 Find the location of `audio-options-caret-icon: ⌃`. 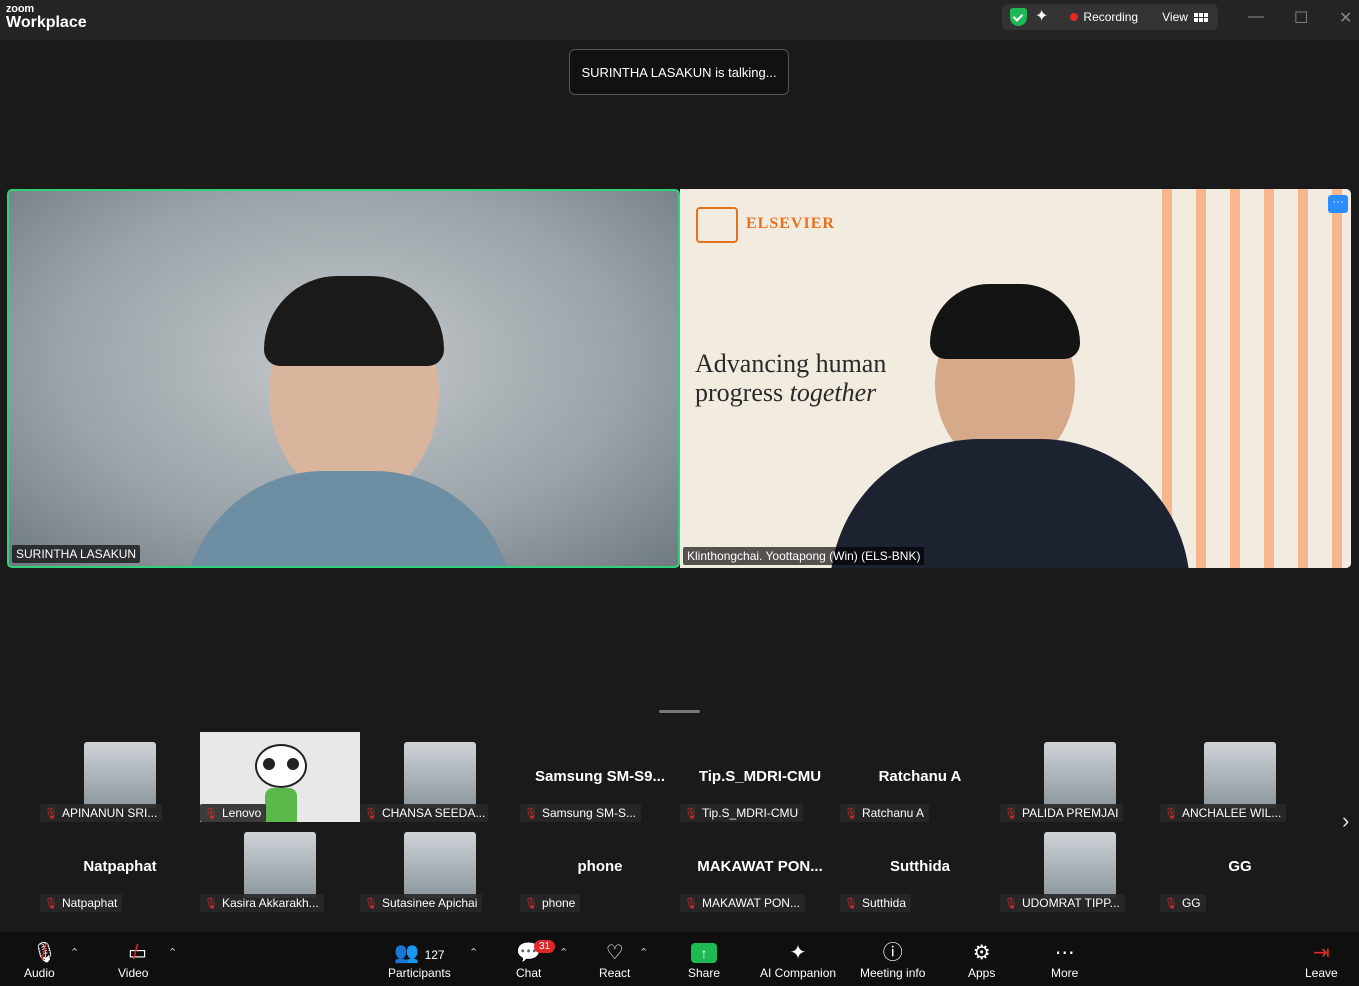

audio-options-caret-icon: ⌃ is located at coordinates (74, 952).